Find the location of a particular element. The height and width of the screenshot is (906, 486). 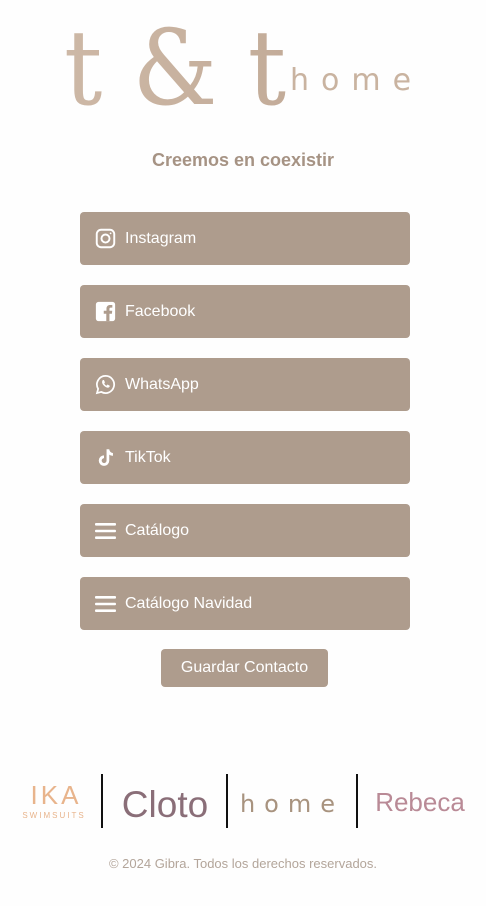

logo-word: home is located at coordinates (356, 80).